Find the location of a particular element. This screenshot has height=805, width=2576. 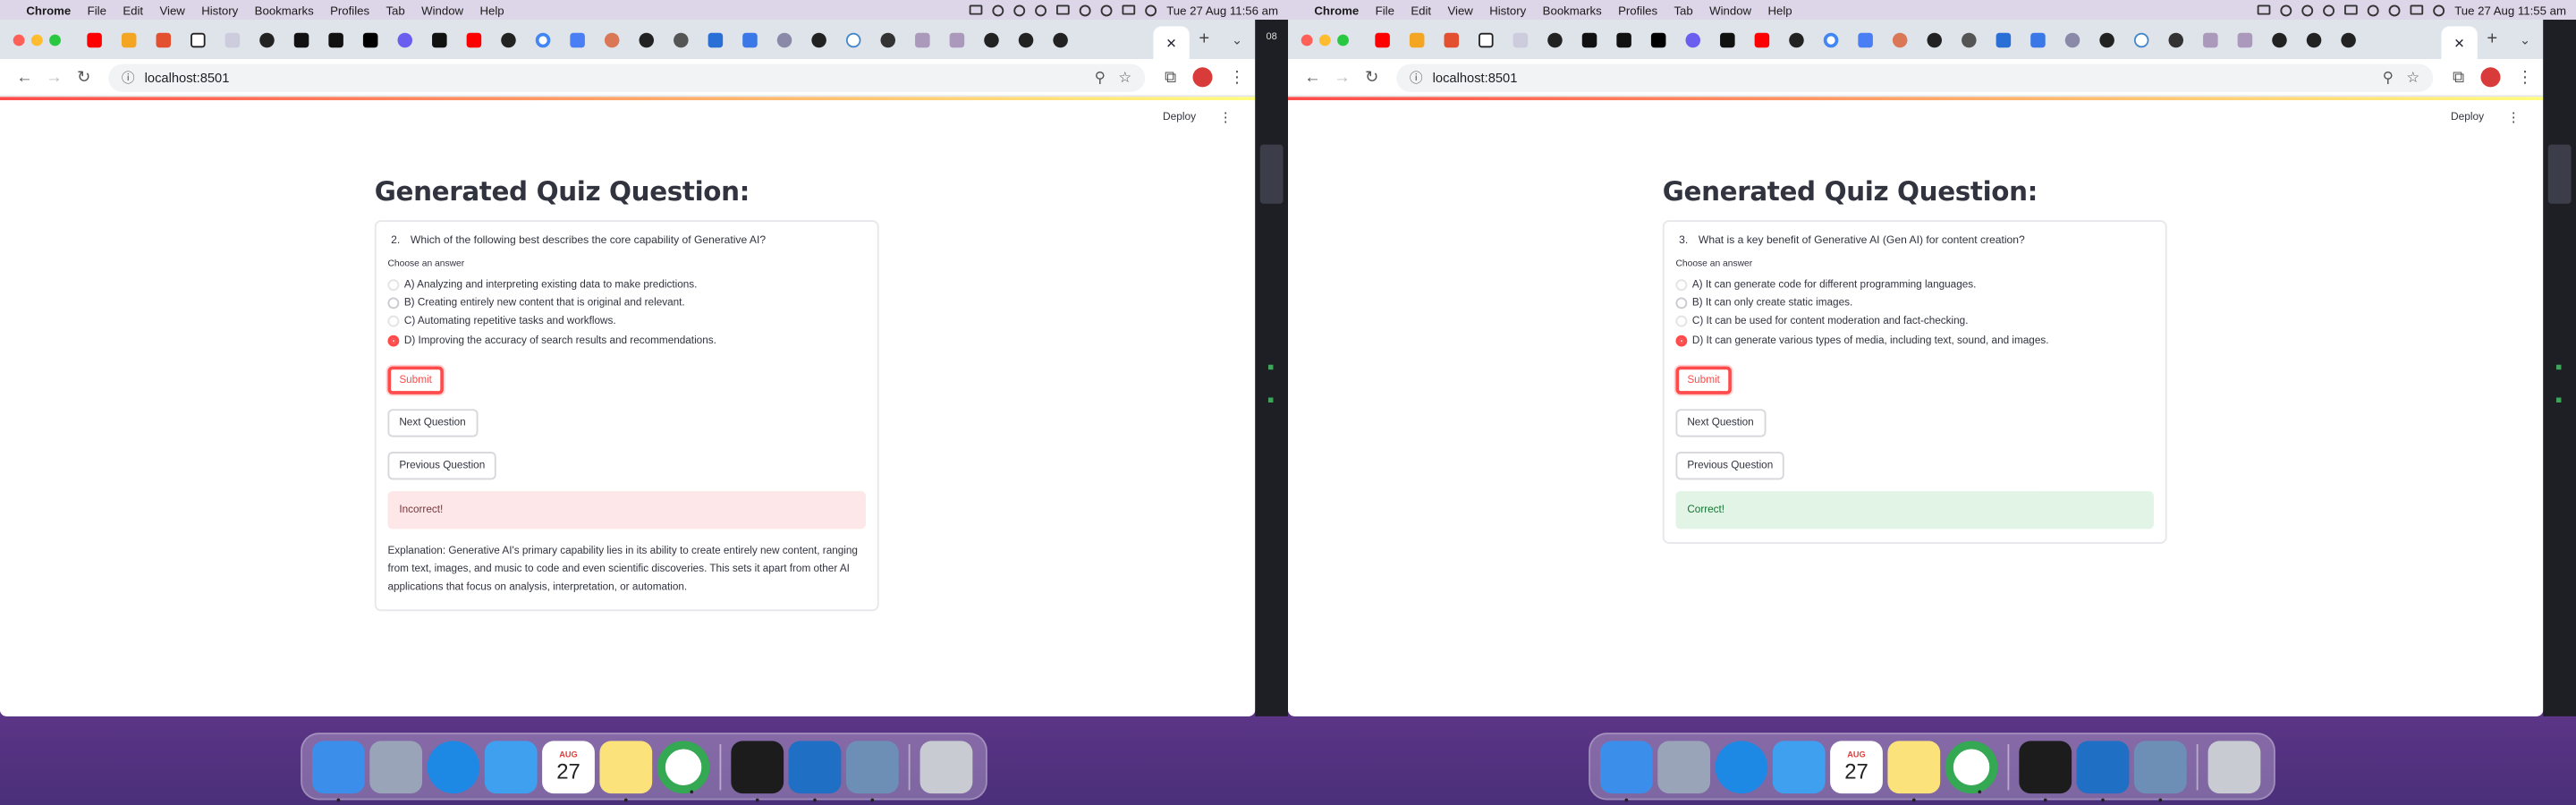

control-center-icon is located at coordinates (2417, 9).